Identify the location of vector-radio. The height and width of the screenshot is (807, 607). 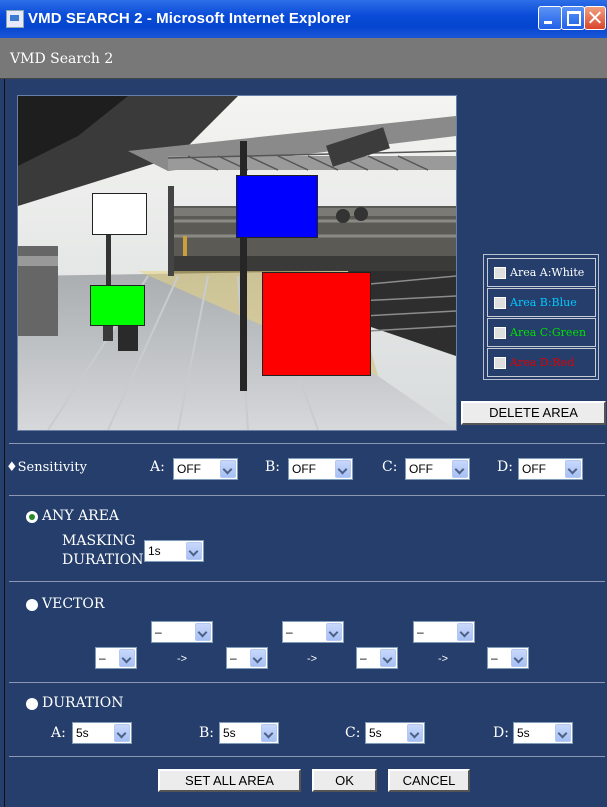
(32, 605).